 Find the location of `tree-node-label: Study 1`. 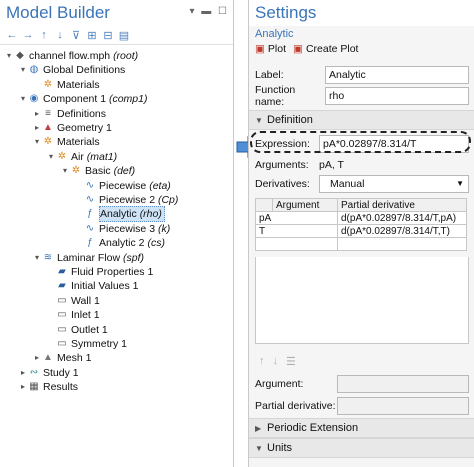

tree-node-label: Study 1 is located at coordinates (61, 373).